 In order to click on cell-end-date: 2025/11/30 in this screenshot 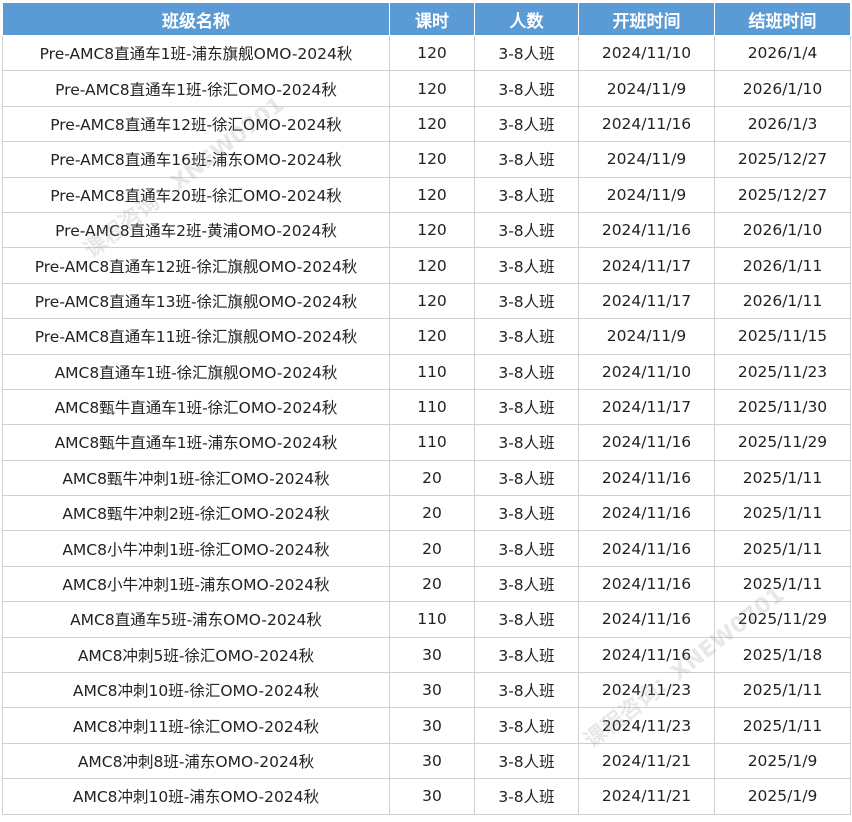, I will do `click(782, 407)`.